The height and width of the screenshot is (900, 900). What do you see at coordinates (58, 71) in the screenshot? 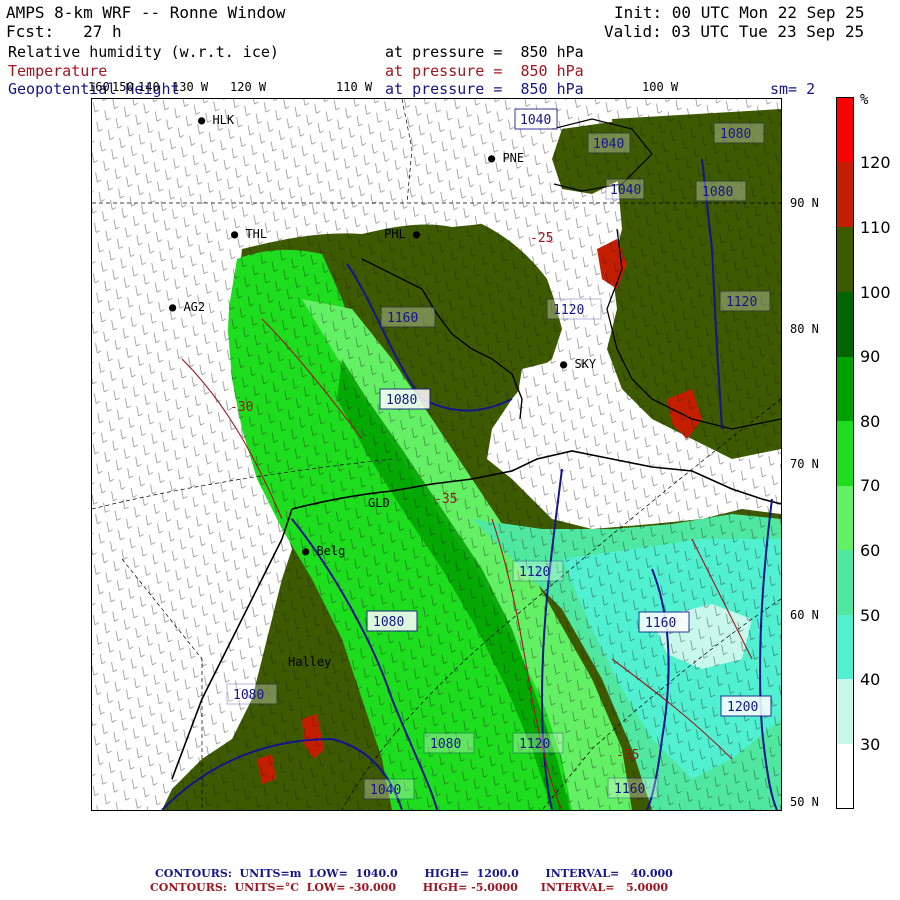
I see `field-temp-name: Temperature` at bounding box center [58, 71].